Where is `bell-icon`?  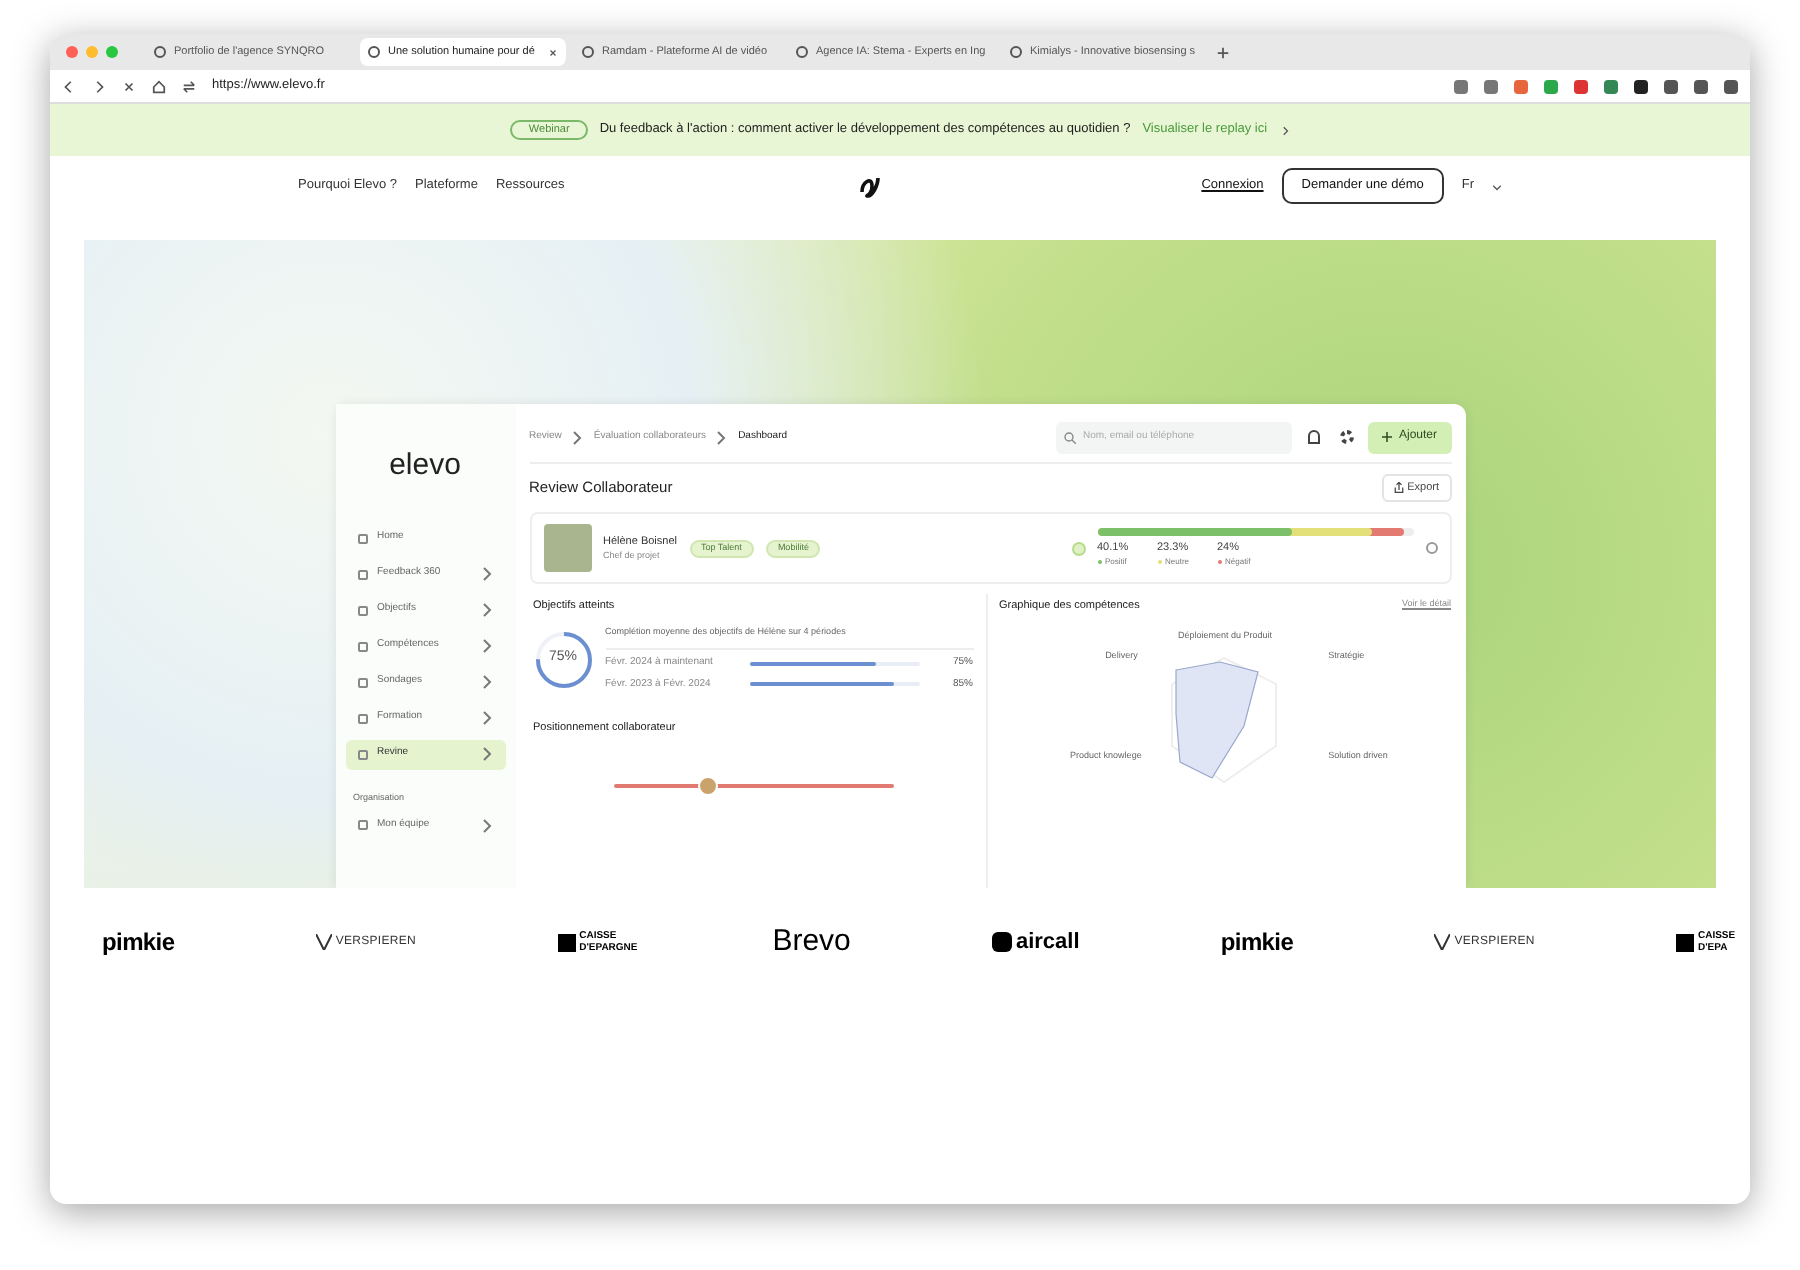 bell-icon is located at coordinates (1314, 437).